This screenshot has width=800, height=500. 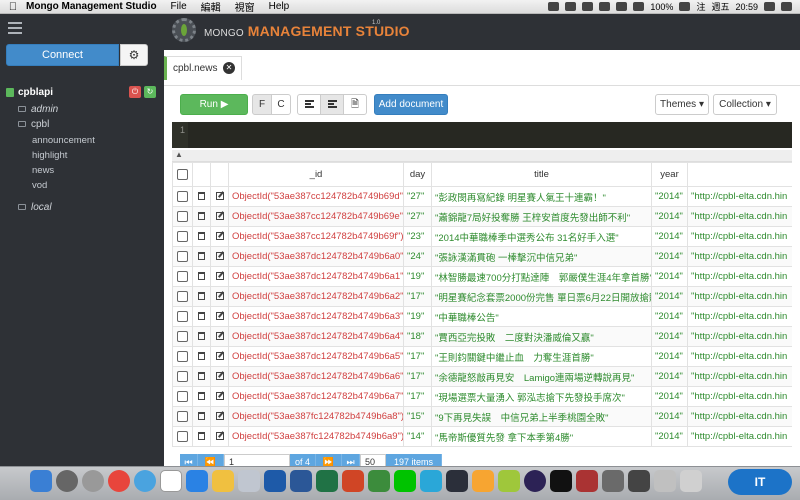 What do you see at coordinates (541, 436) in the screenshot?
I see `cell-title: "馬帝斯優質先發 拿下本季第4勝"` at bounding box center [541, 436].